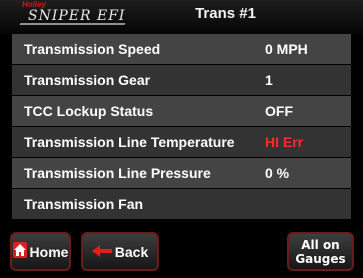 The height and width of the screenshot is (278, 363). Describe the element at coordinates (181, 49) in the screenshot. I see `row-transmission-speed: Transmission Speed 0 MPH` at that location.